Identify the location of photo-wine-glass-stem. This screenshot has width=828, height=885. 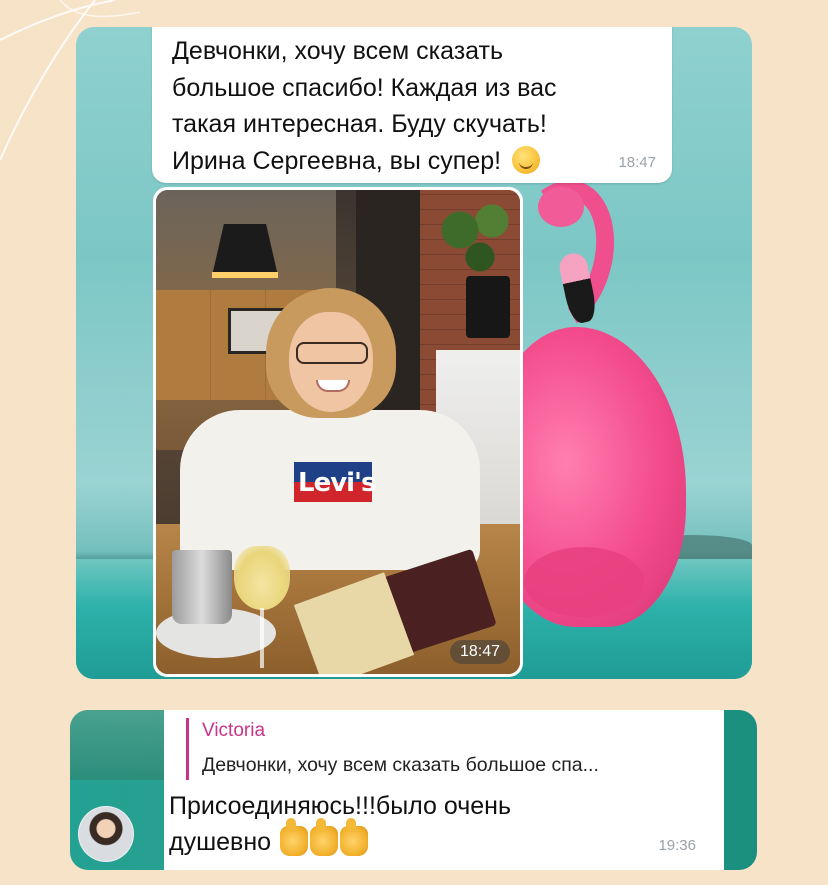
(262, 638).